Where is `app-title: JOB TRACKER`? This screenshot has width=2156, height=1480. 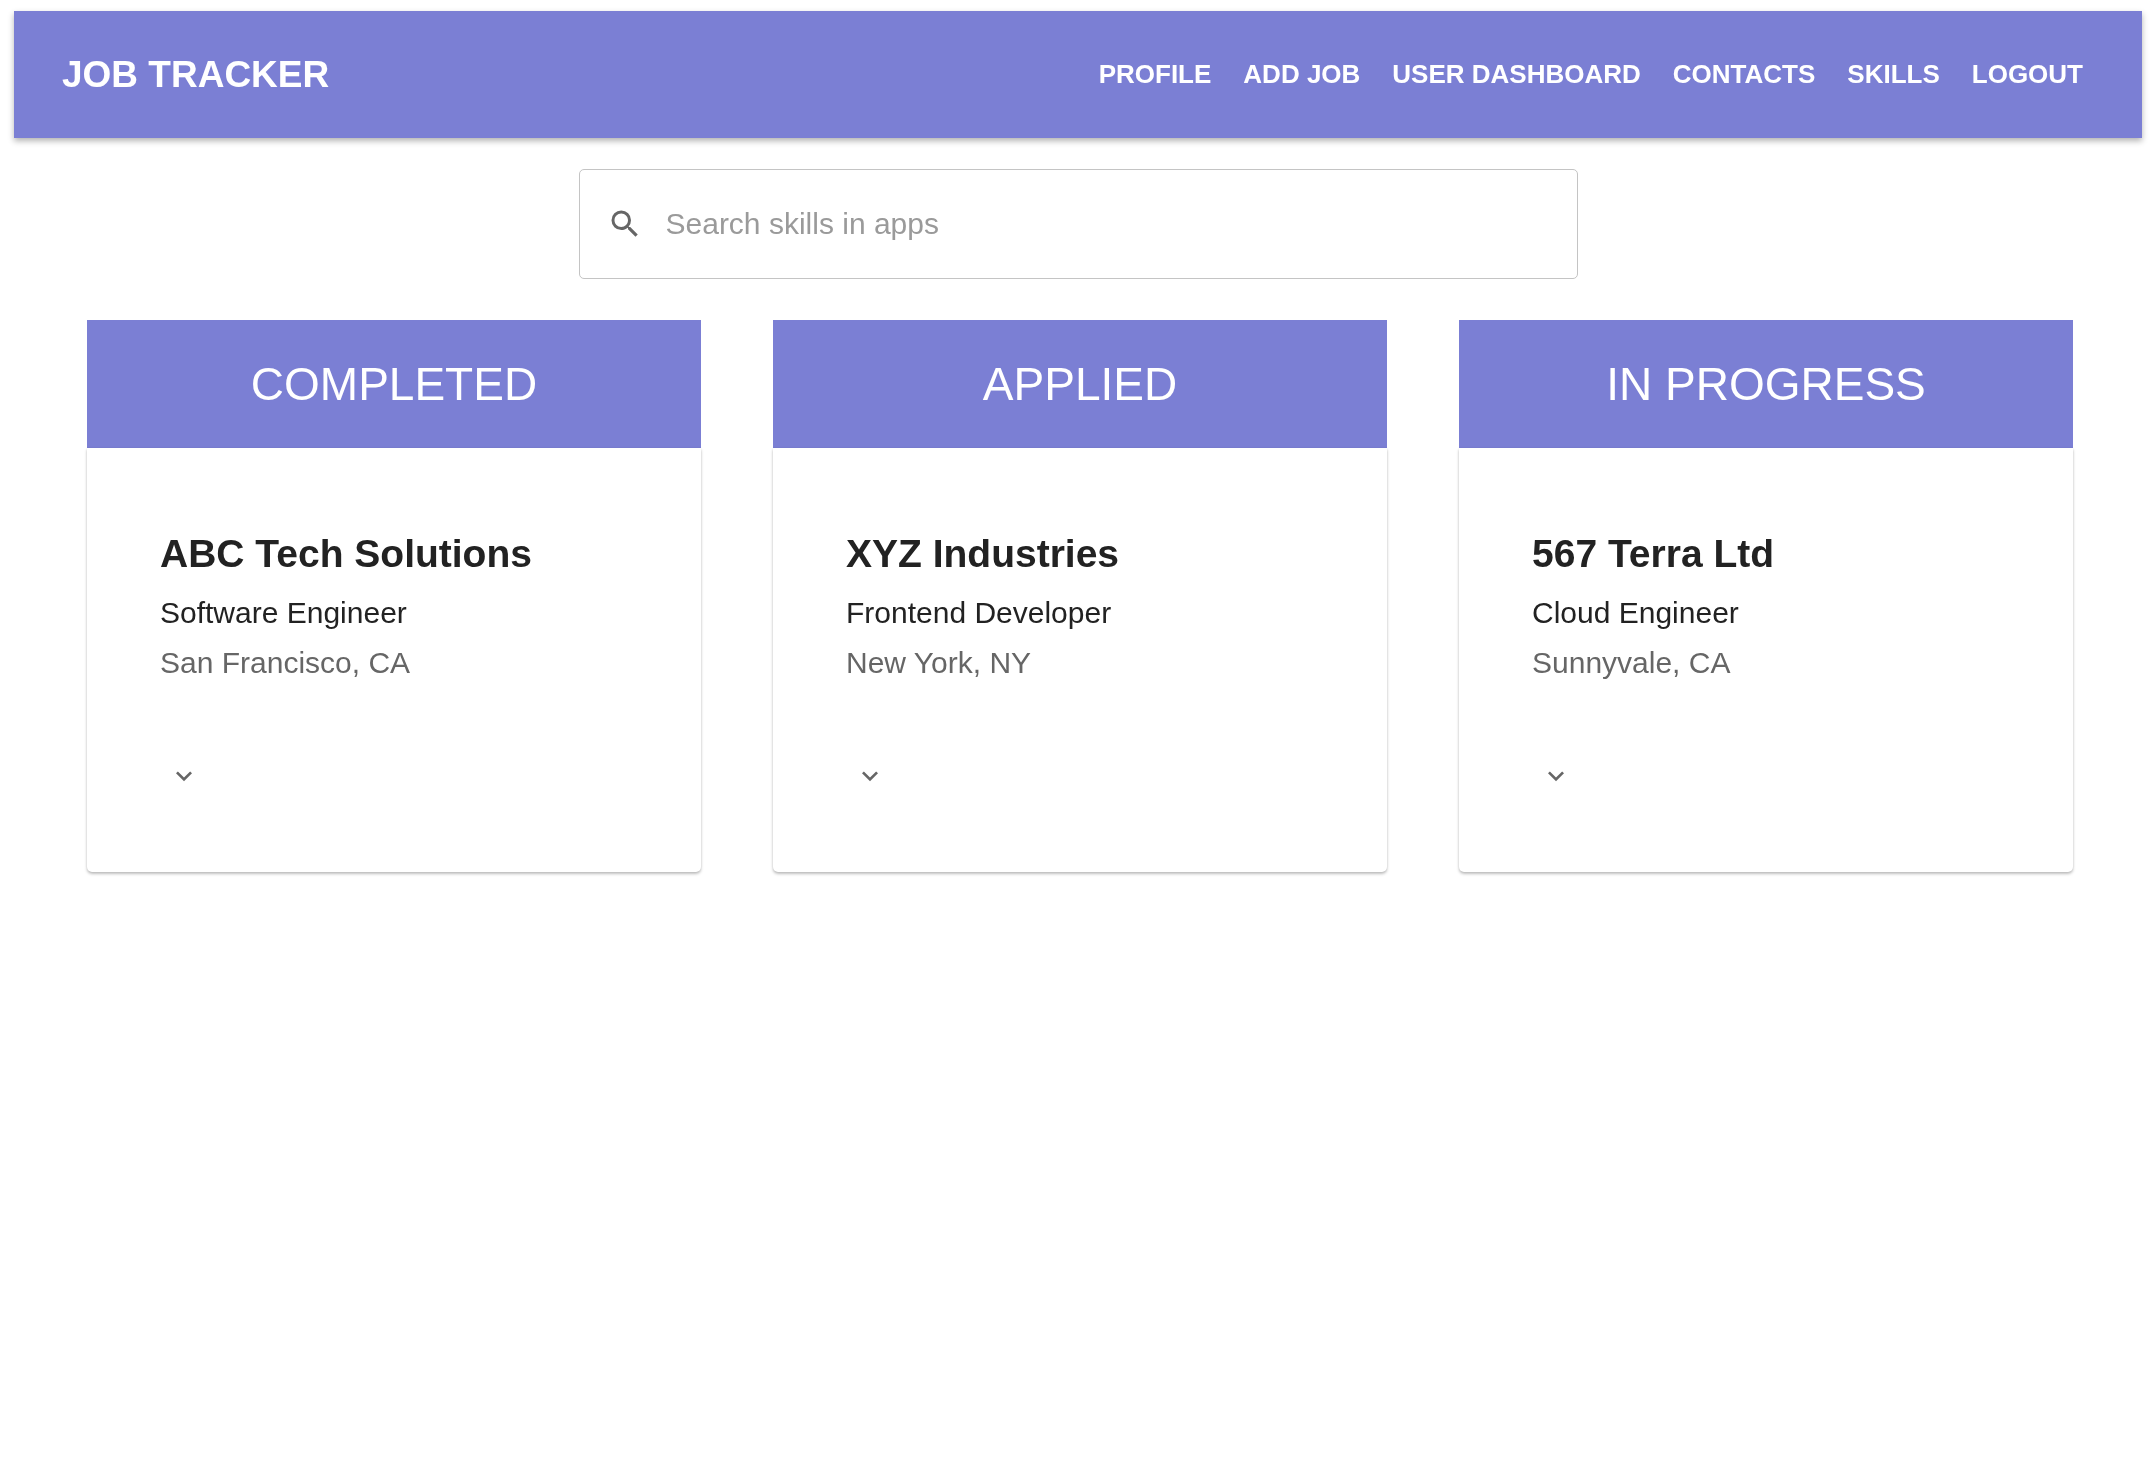
app-title: JOB TRACKER is located at coordinates (196, 74).